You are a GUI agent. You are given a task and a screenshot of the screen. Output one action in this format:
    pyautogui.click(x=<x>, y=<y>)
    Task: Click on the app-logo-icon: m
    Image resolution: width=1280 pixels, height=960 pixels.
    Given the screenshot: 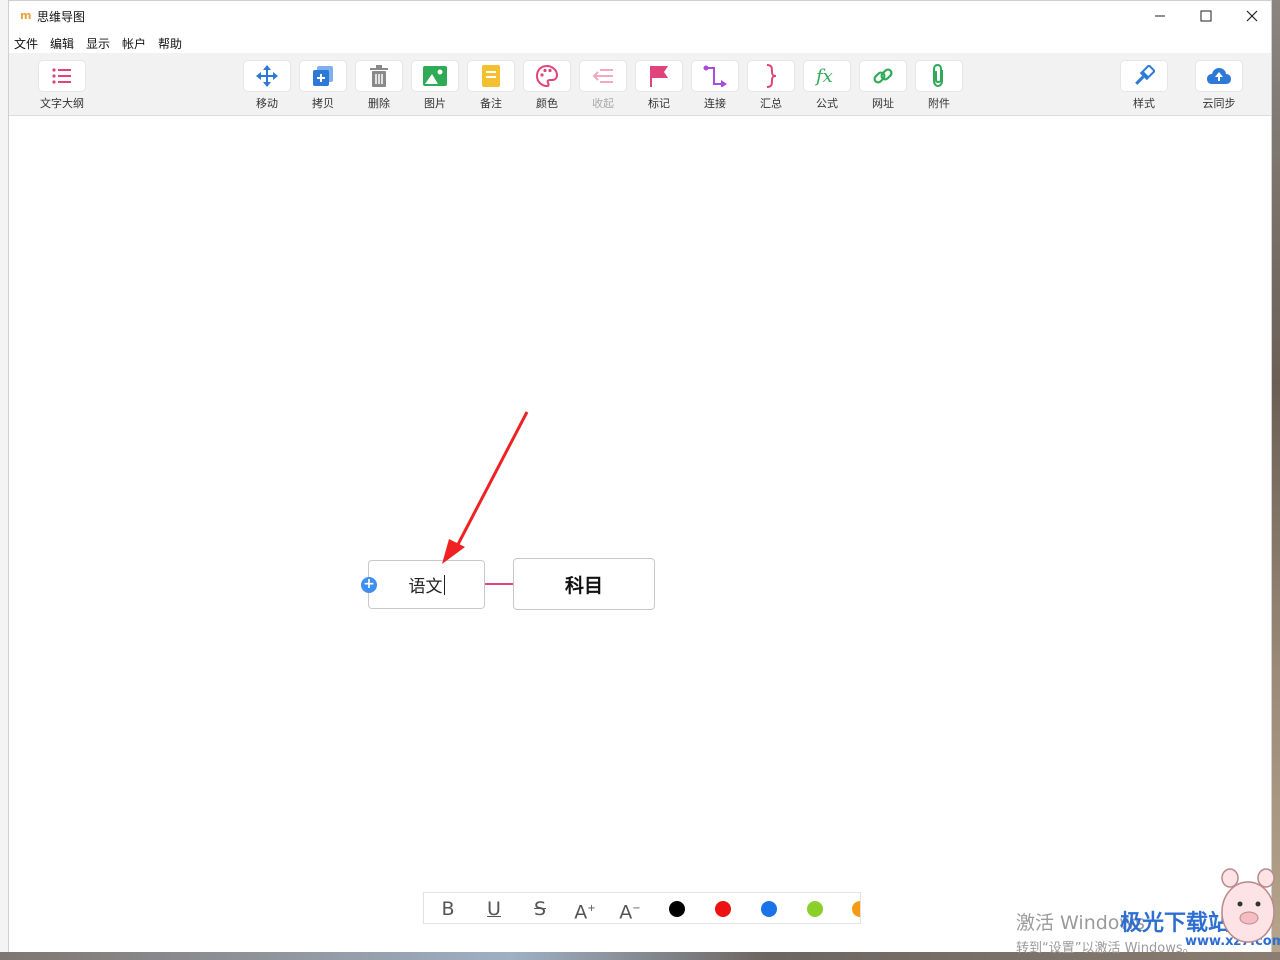 What is the action you would take?
    pyautogui.click(x=26, y=15)
    